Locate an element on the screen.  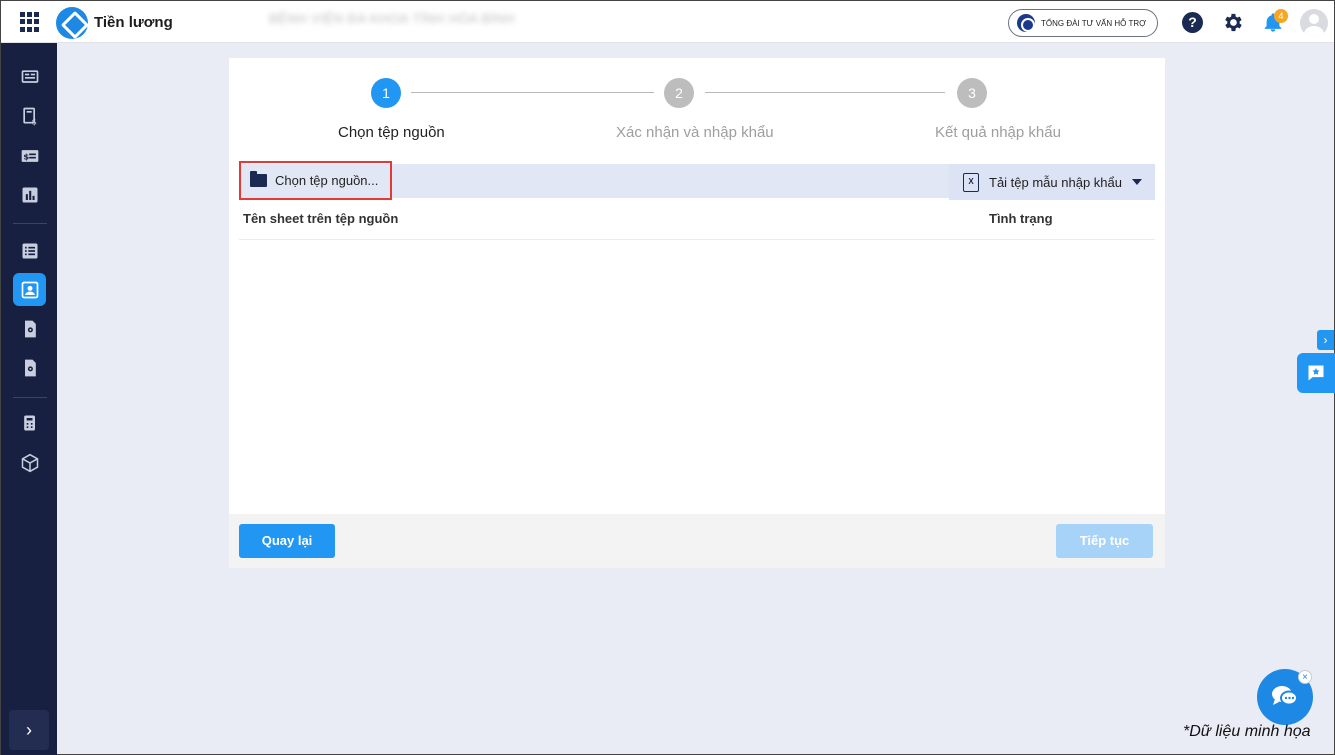
column-header-sheet-name: Tên sheet trên tệp nguồn is located at coordinates (321, 218).